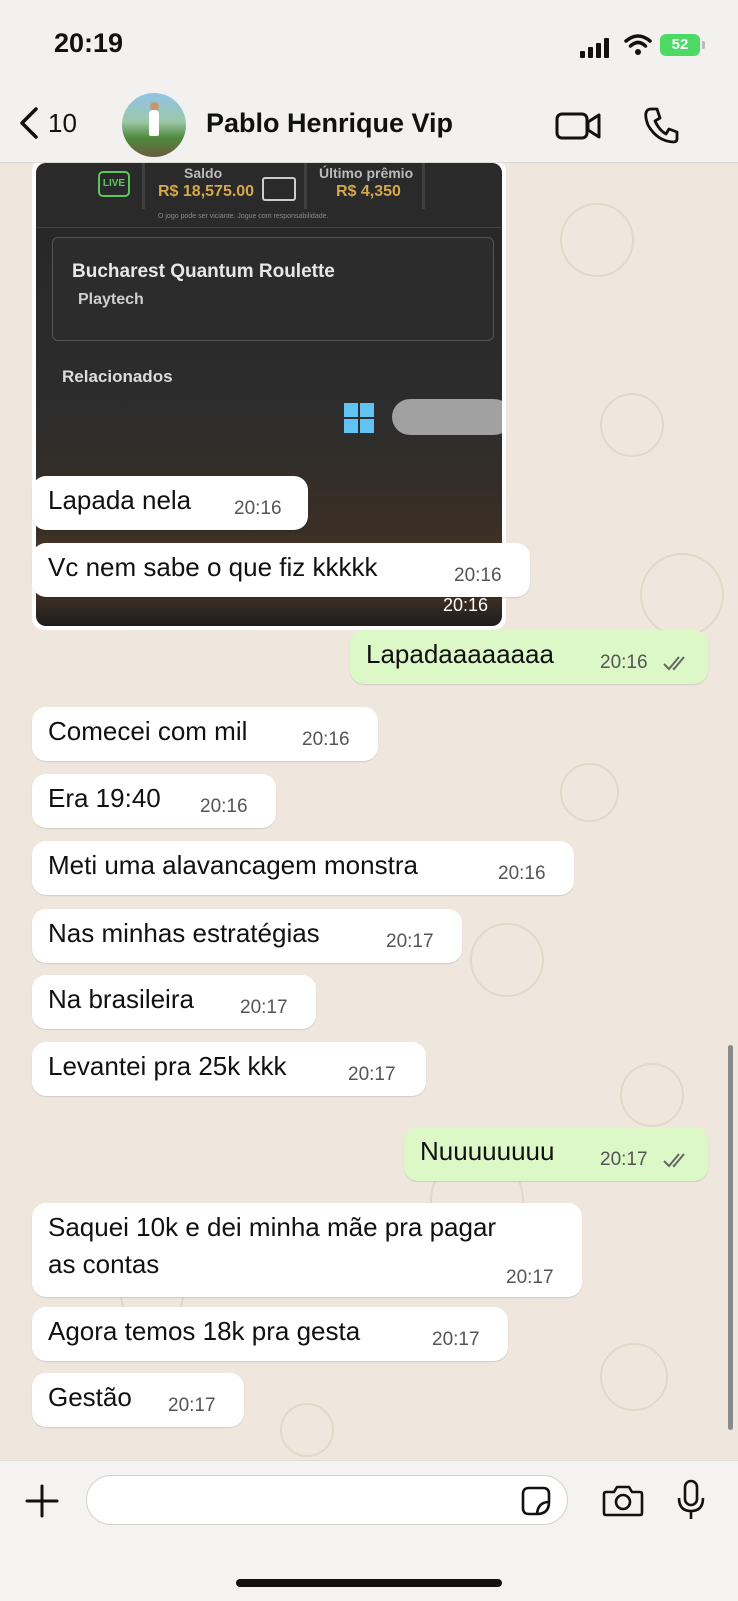 The width and height of the screenshot is (738, 1601). I want to click on message-text: Levantei pra 25k kkk, so click(167, 1066).